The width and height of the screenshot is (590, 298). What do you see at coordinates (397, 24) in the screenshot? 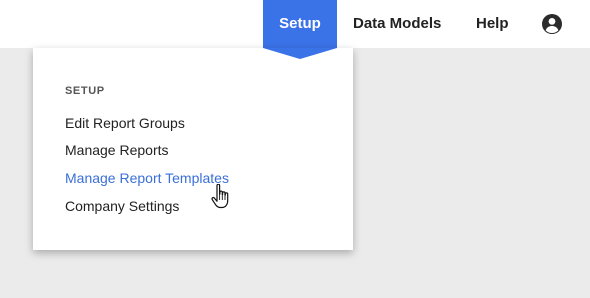
I see `nav-data-models: Data Models` at bounding box center [397, 24].